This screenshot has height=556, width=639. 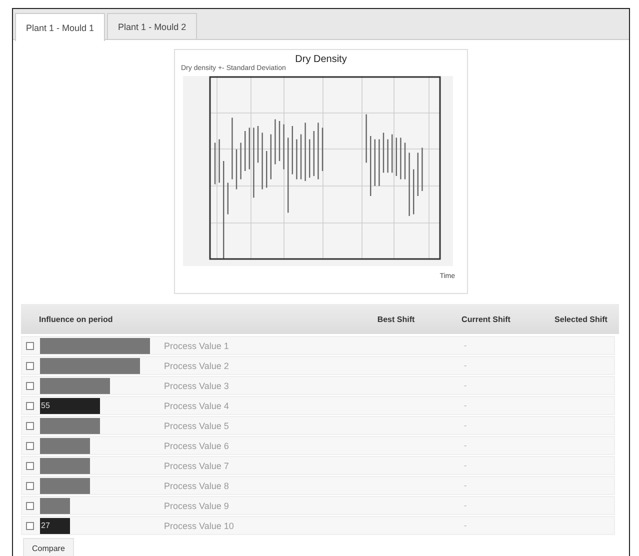 What do you see at coordinates (60, 27) in the screenshot?
I see `tab: Plant 1 - Mould 1` at bounding box center [60, 27].